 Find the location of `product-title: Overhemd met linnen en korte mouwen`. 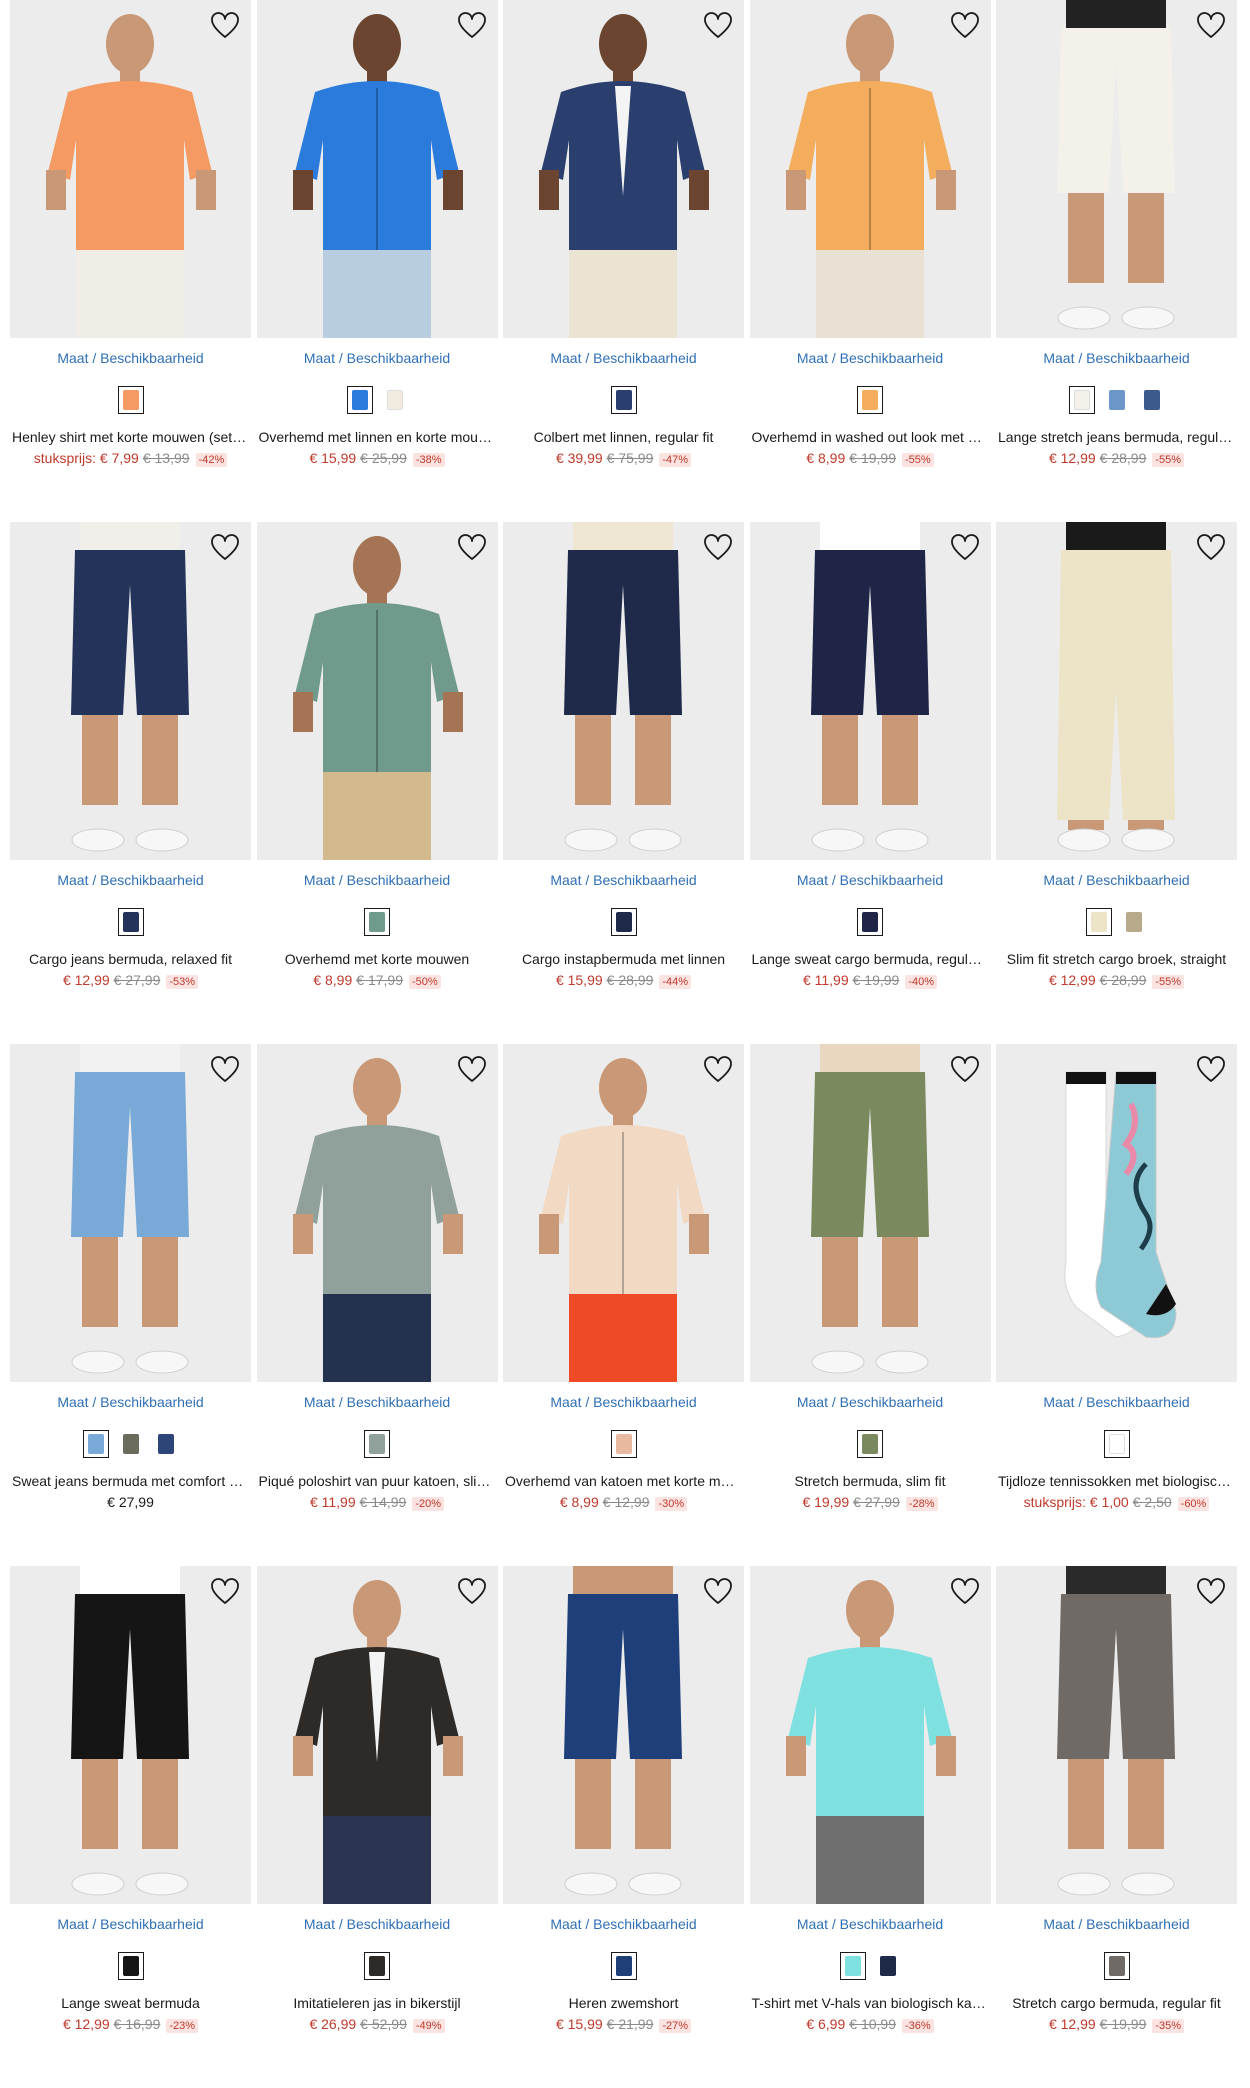

product-title: Overhemd met linnen en korte mouwen is located at coordinates (377, 437).